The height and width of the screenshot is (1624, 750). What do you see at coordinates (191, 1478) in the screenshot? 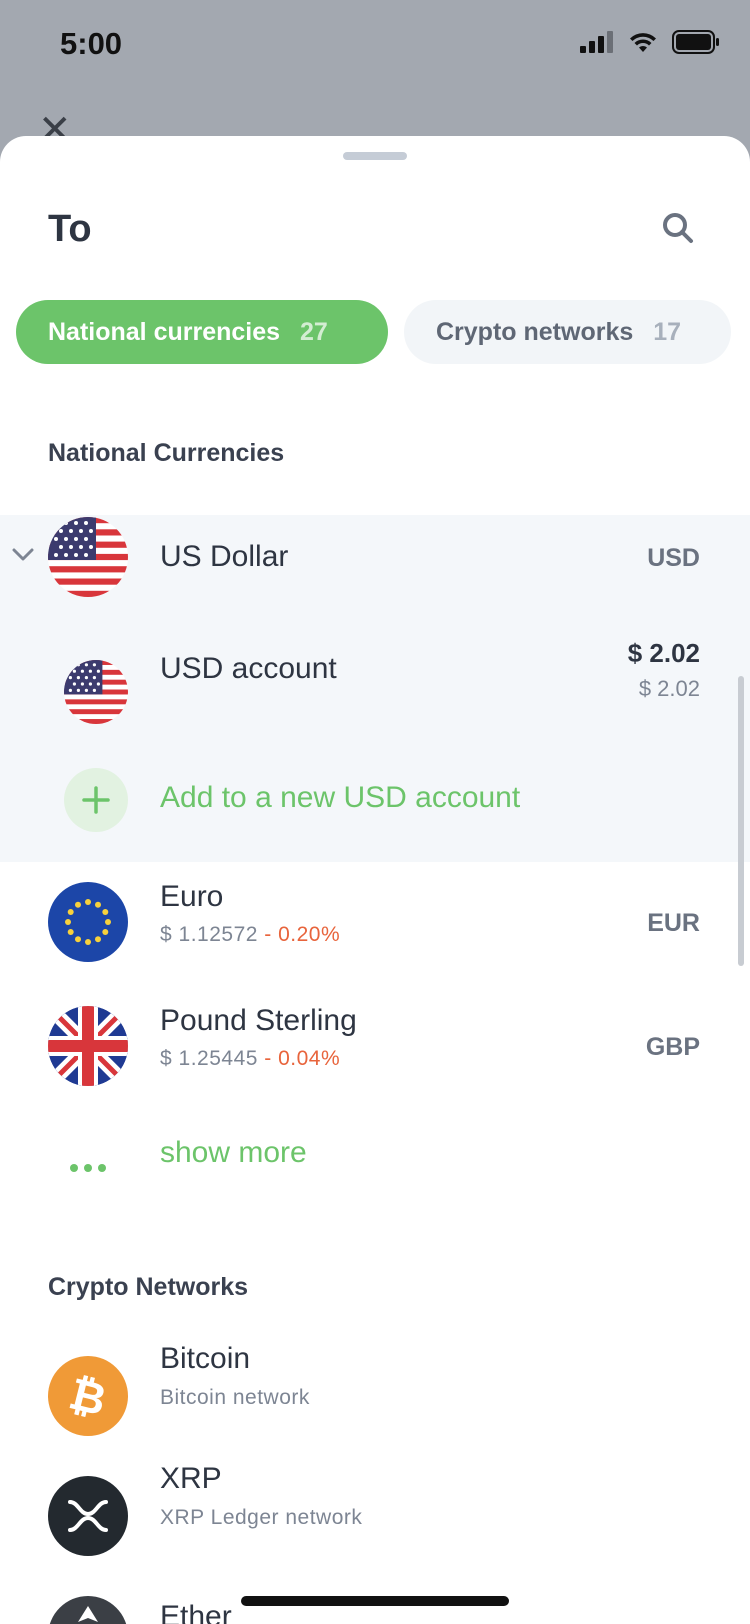
I see `crypto-name: XRP` at bounding box center [191, 1478].